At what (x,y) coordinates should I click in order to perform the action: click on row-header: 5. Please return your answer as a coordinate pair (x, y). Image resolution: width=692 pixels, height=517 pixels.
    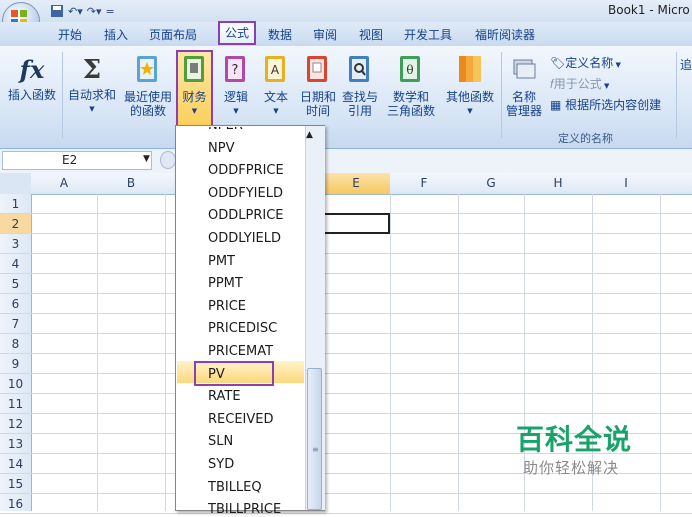
    Looking at the image, I should click on (15, 284).